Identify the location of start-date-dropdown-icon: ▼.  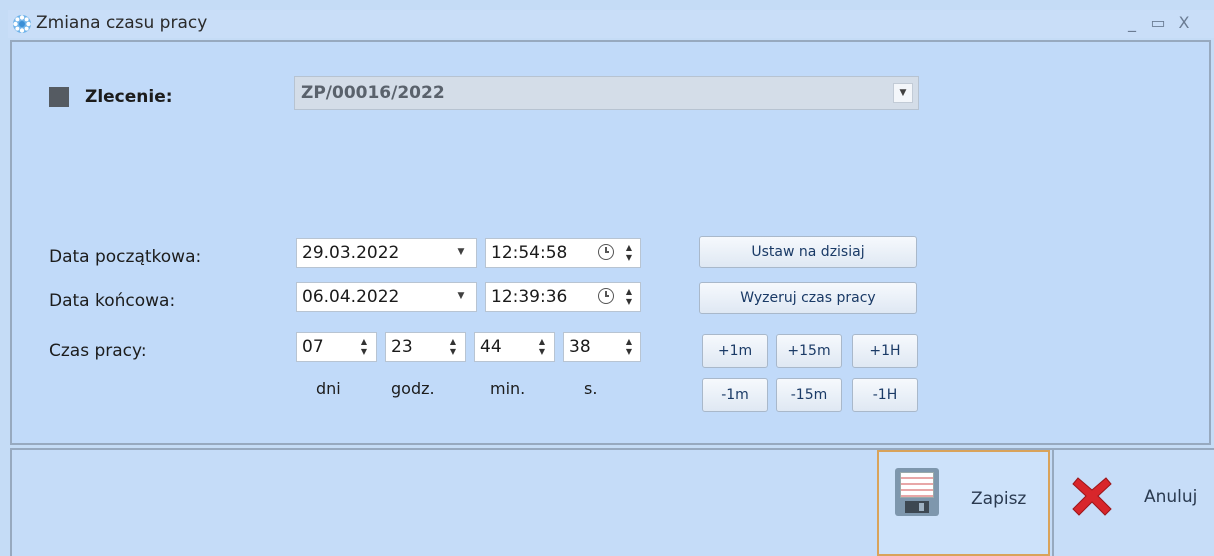
(461, 253).